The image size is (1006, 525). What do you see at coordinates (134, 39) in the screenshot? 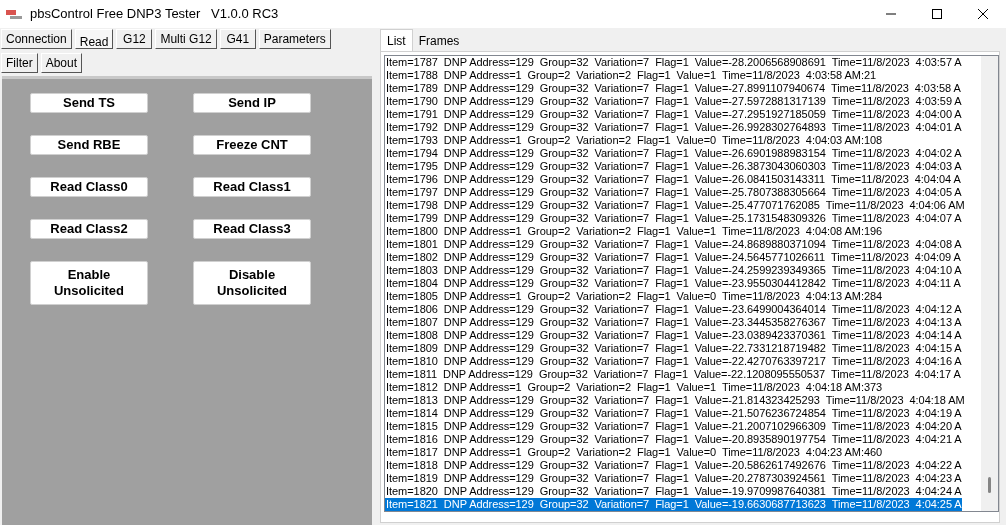
I see `tab: G12` at bounding box center [134, 39].